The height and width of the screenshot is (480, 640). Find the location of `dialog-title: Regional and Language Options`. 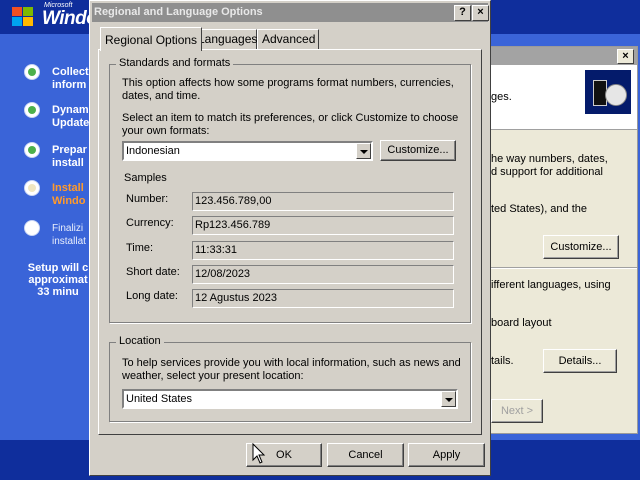

dialog-title: Regional and Language Options is located at coordinates (178, 12).